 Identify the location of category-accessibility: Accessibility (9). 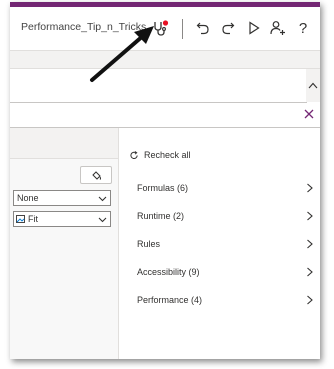
(219, 272).